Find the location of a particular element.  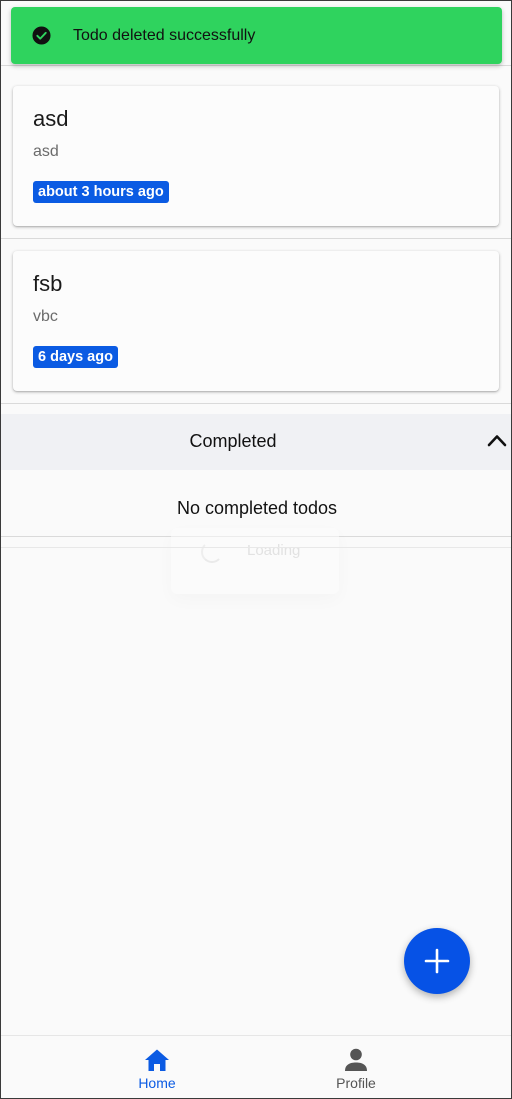

todo-title: asd is located at coordinates (51, 118).